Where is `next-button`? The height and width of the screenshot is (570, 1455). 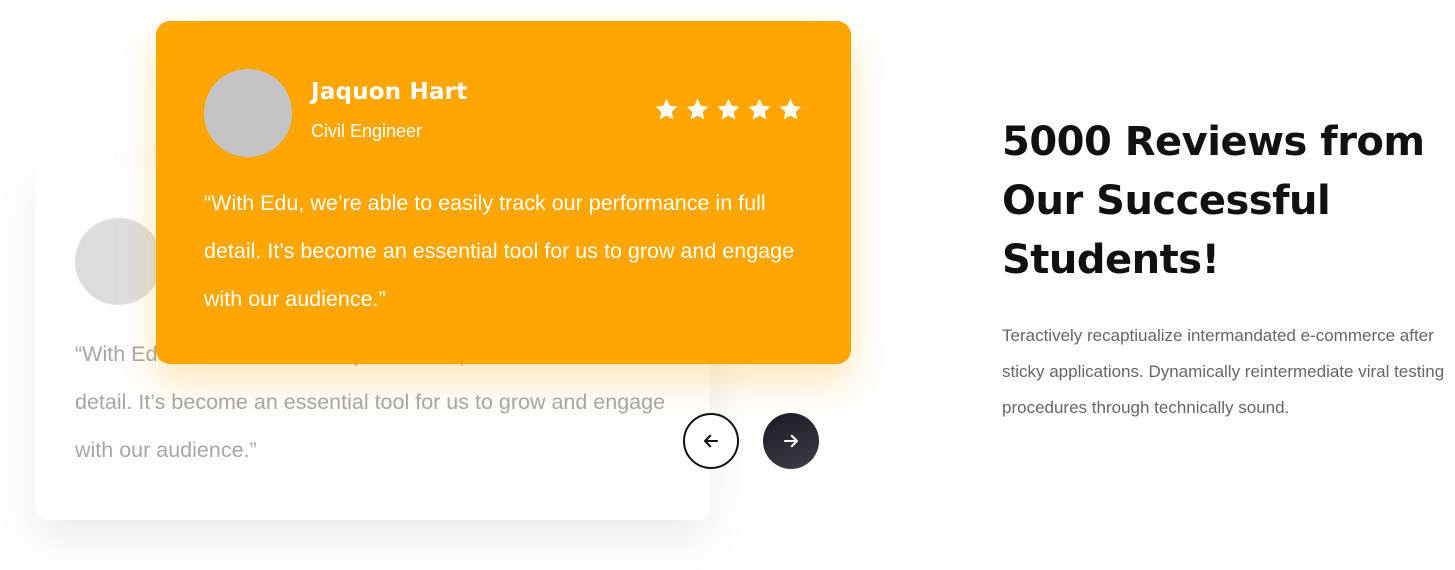 next-button is located at coordinates (791, 441).